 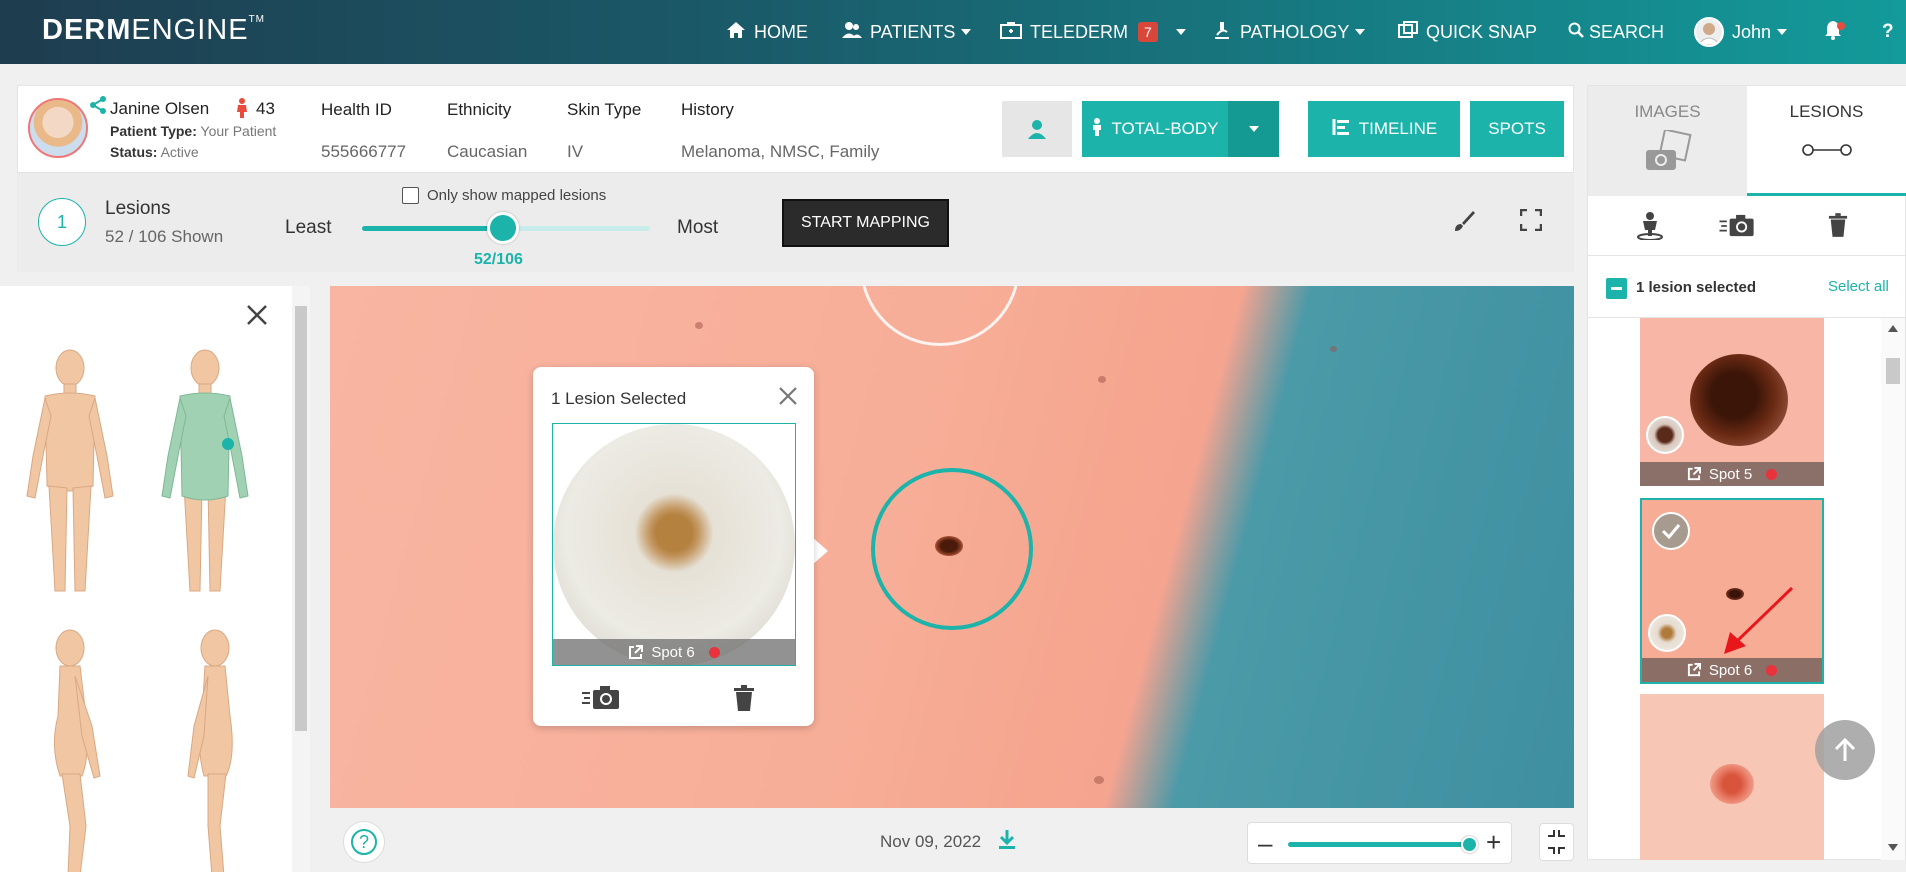 What do you see at coordinates (87, 30) in the screenshot?
I see `logo-bold: DERM` at bounding box center [87, 30].